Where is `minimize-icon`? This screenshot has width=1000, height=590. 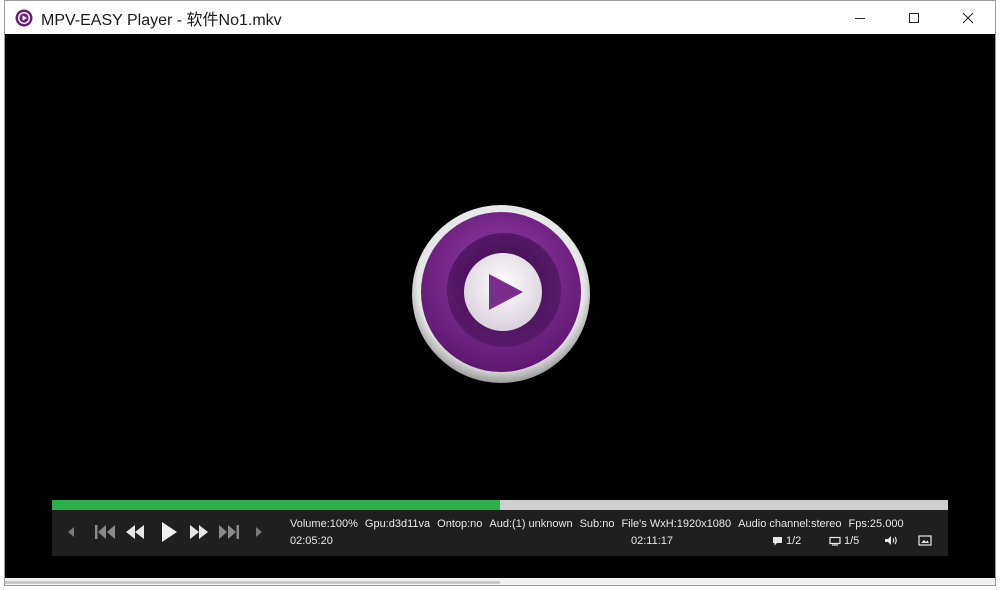 minimize-icon is located at coordinates (860, 18).